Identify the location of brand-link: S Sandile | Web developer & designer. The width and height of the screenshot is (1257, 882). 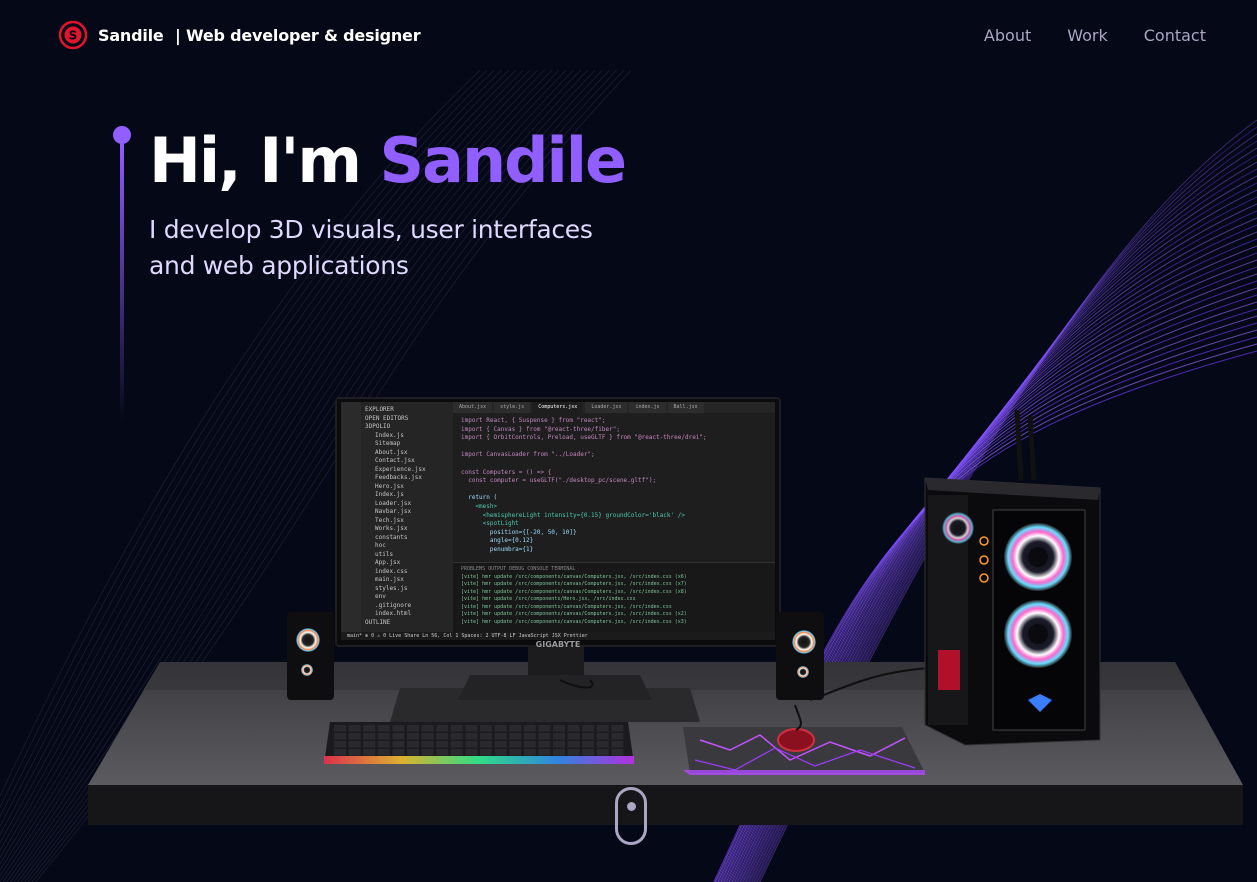
(239, 35).